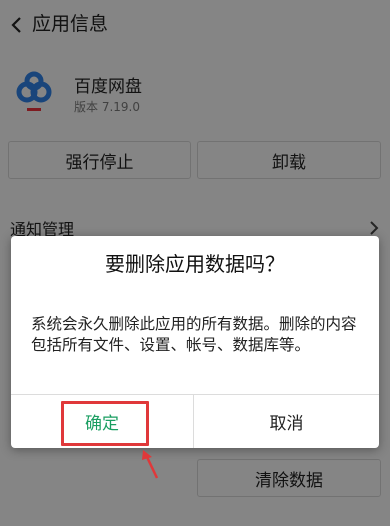 Image resolution: width=390 pixels, height=526 pixels. Describe the element at coordinates (151, 465) in the screenshot. I see `arrow-up-icon` at that location.